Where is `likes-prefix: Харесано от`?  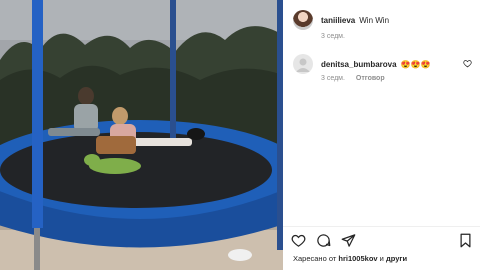
likes-prefix: Харесано от is located at coordinates (315, 258).